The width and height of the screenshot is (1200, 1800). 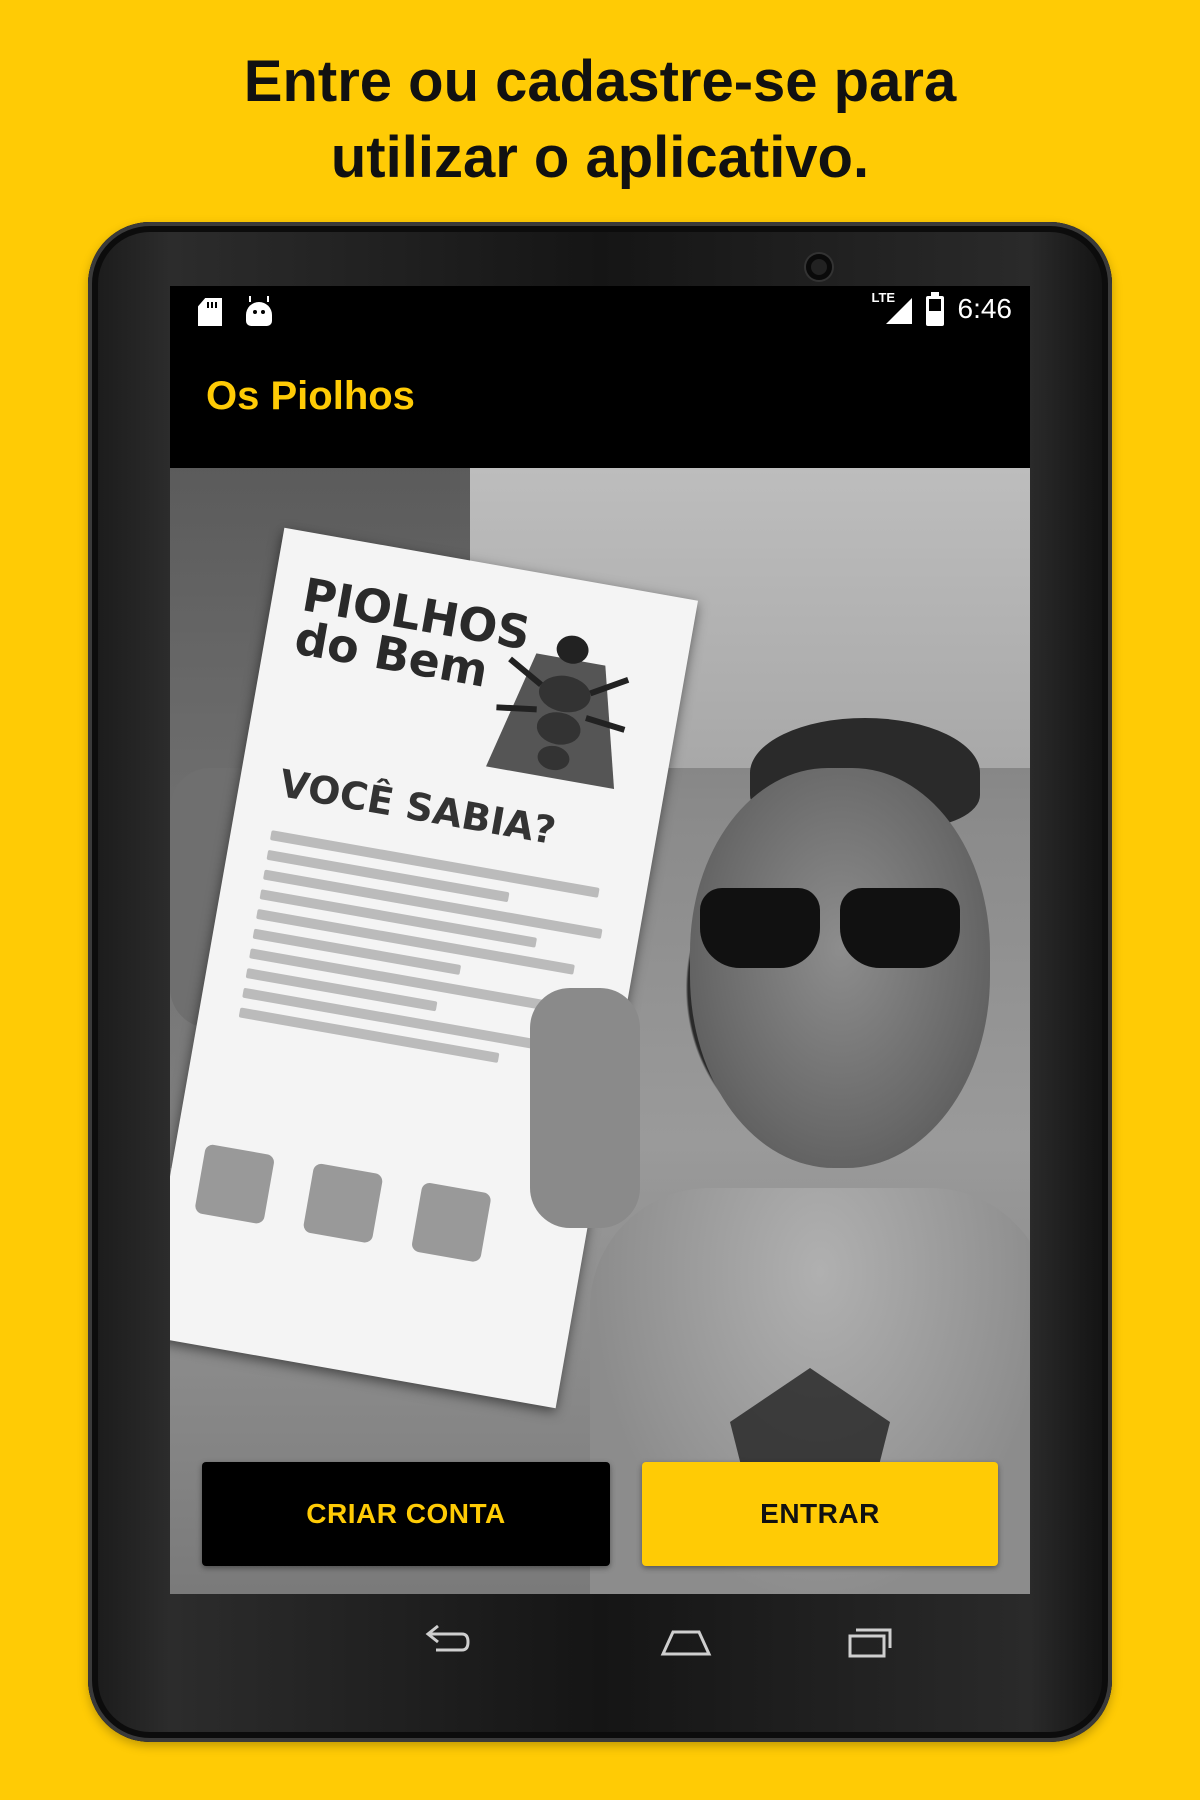 I want to click on home-icon, so click(x=686, y=1642).